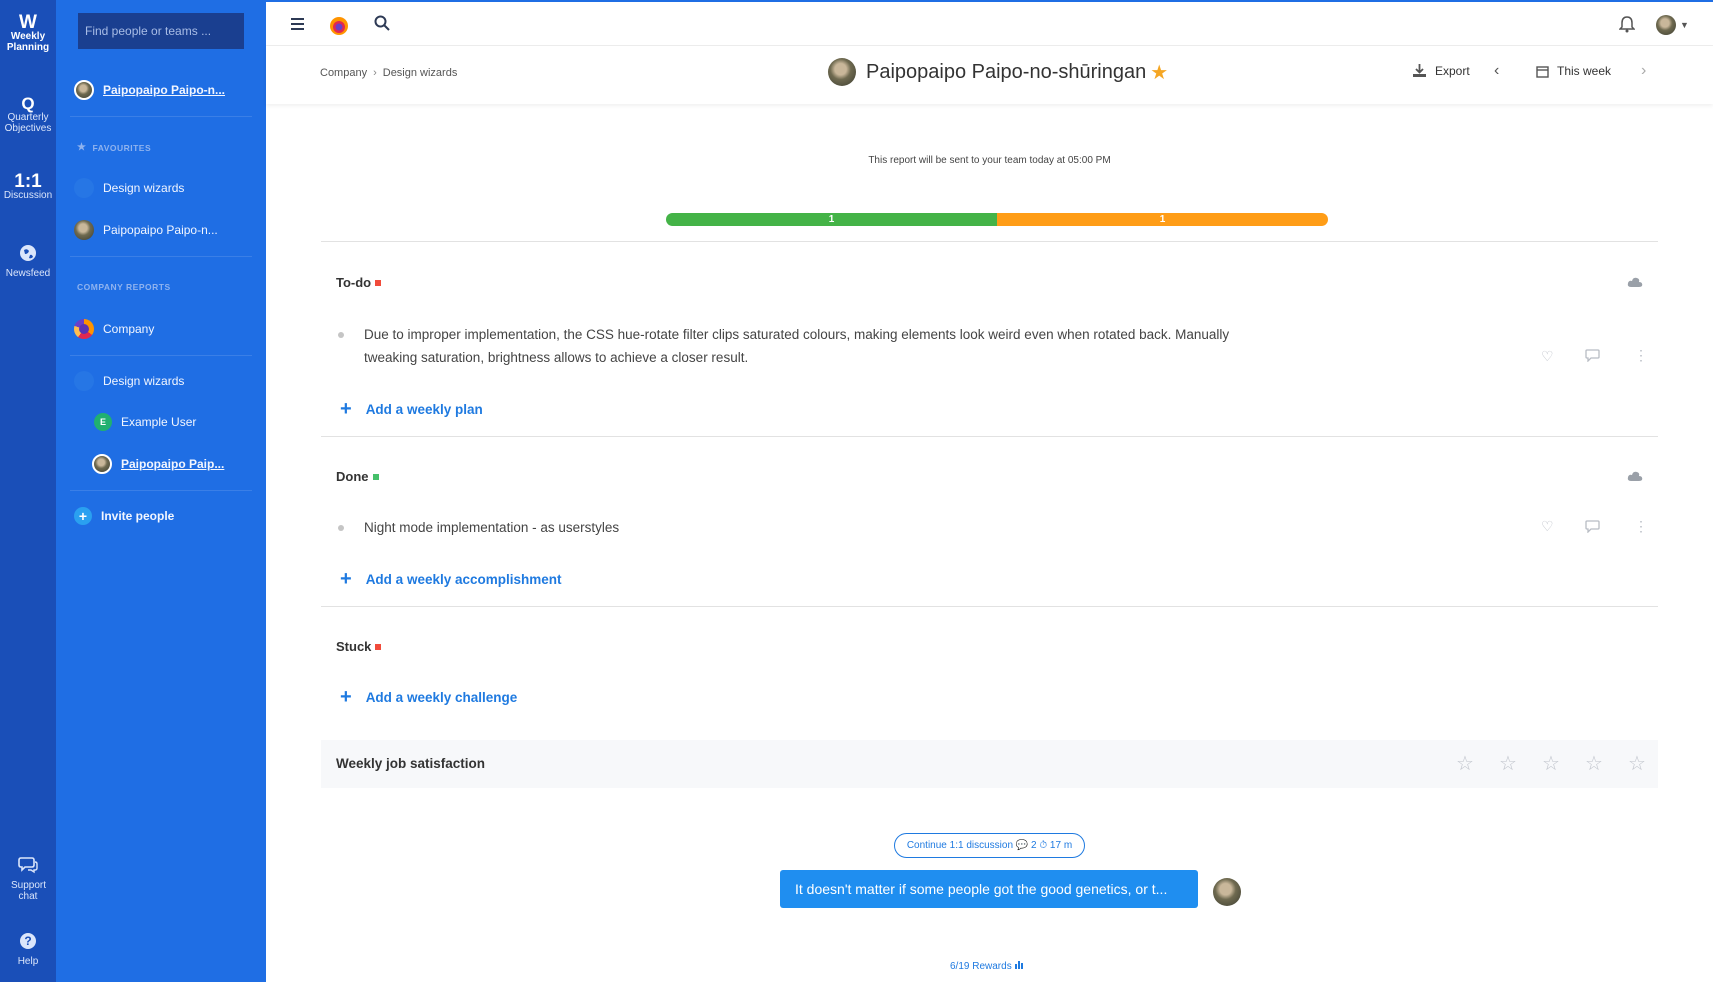 This screenshot has height=982, width=1713. What do you see at coordinates (28, 22) in the screenshot?
I see `weekly-planning-icon: W` at bounding box center [28, 22].